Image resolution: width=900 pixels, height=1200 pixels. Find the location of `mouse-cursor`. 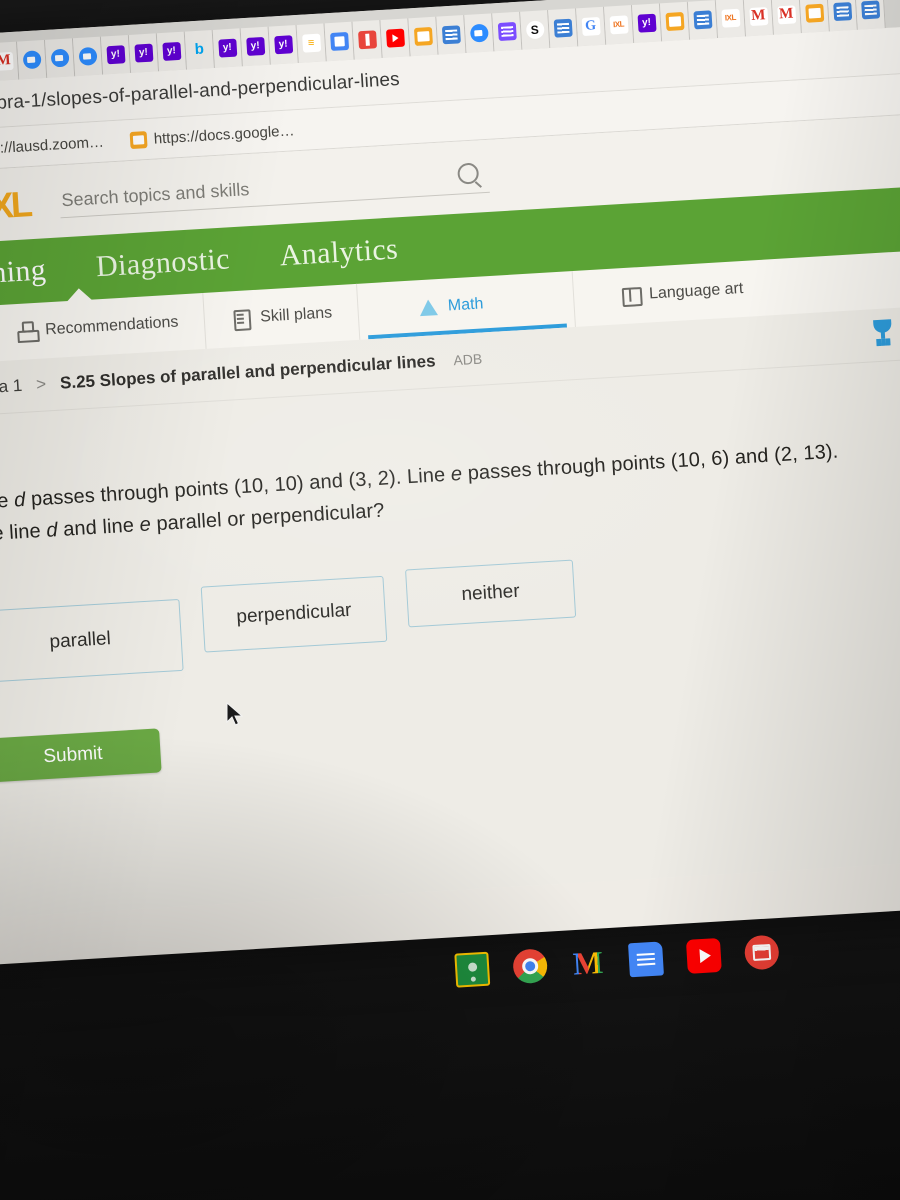

mouse-cursor is located at coordinates (235, 714).